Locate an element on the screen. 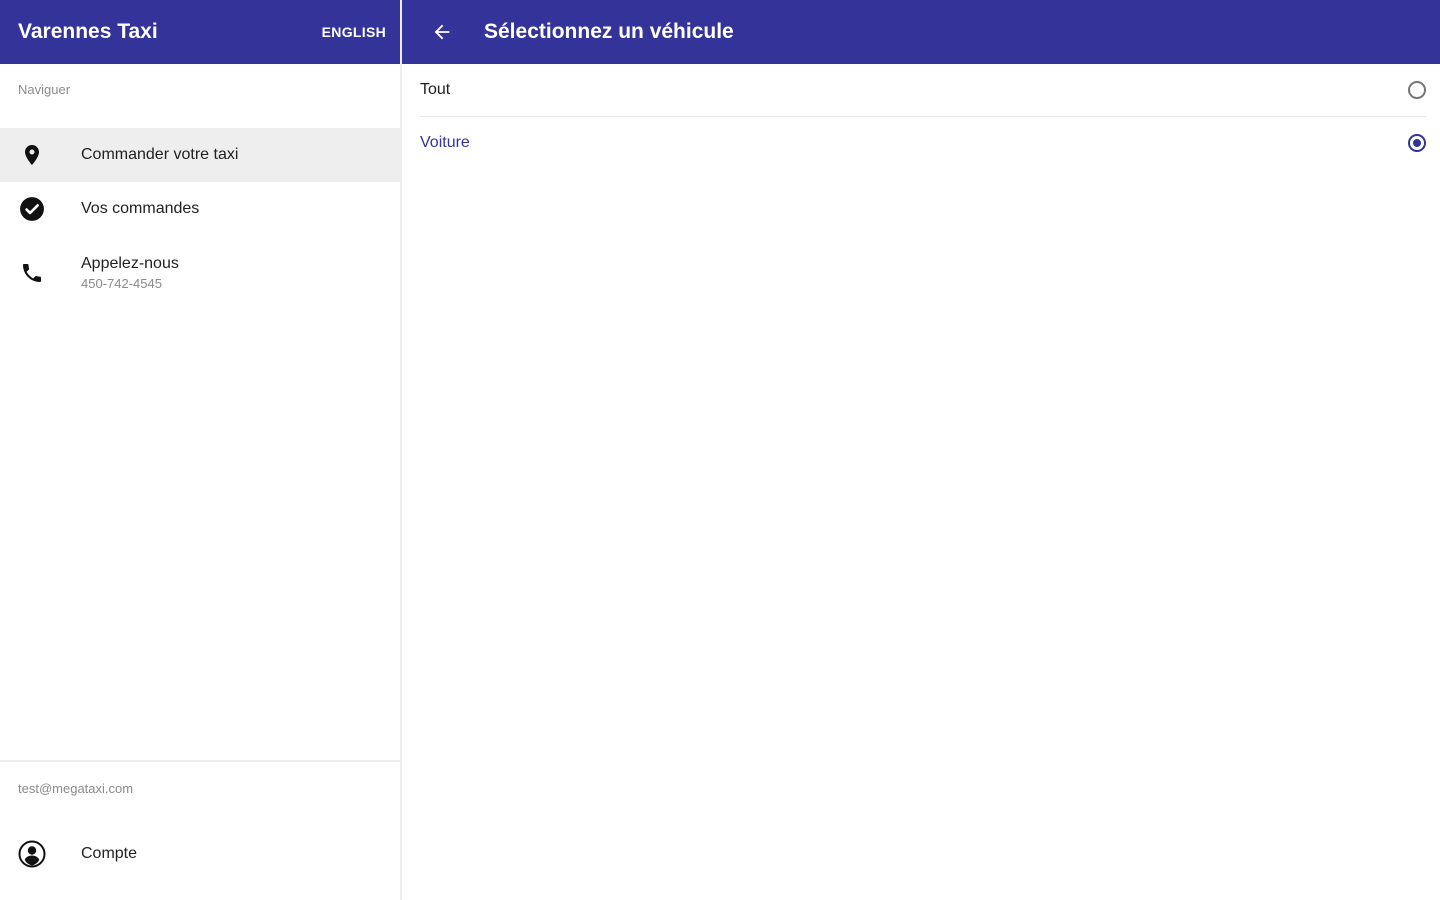  sidebar-item-label: Appelez-nous is located at coordinates (130, 263).